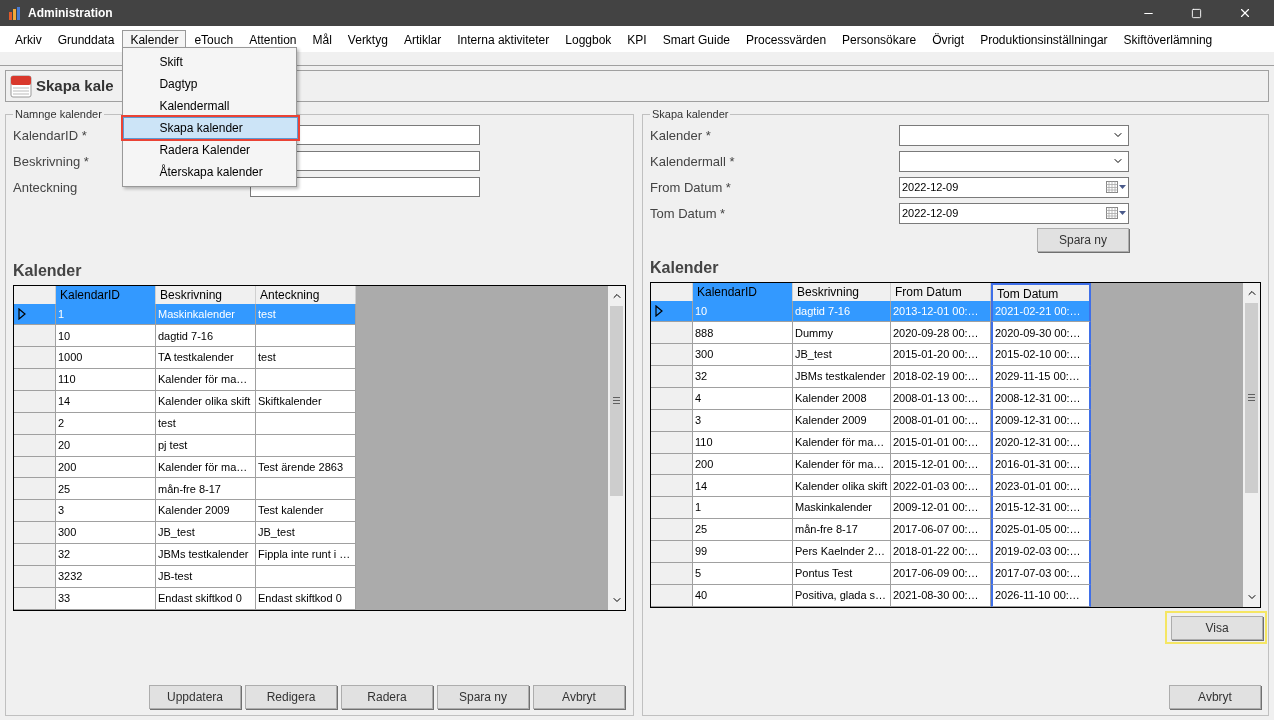 This screenshot has width=1274, height=720. Describe the element at coordinates (786, 40) in the screenshot. I see `menu-item: Processvärden` at that location.